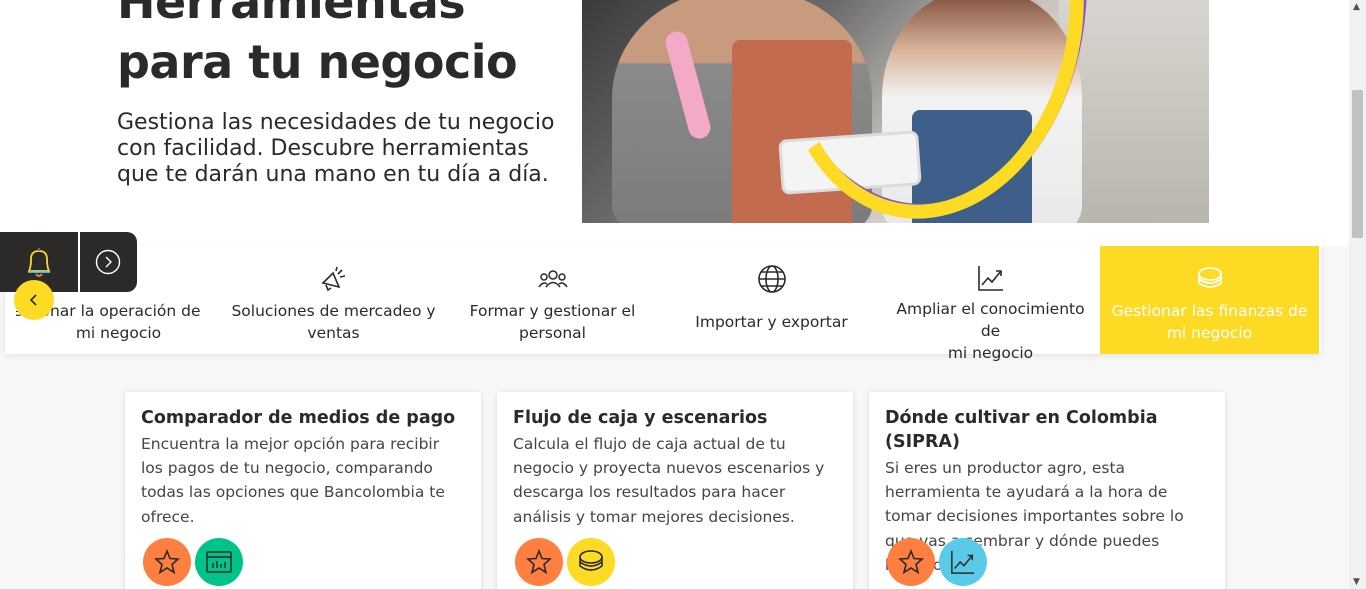  I want to click on card-title: Comparador de medios de pago, so click(298, 418).